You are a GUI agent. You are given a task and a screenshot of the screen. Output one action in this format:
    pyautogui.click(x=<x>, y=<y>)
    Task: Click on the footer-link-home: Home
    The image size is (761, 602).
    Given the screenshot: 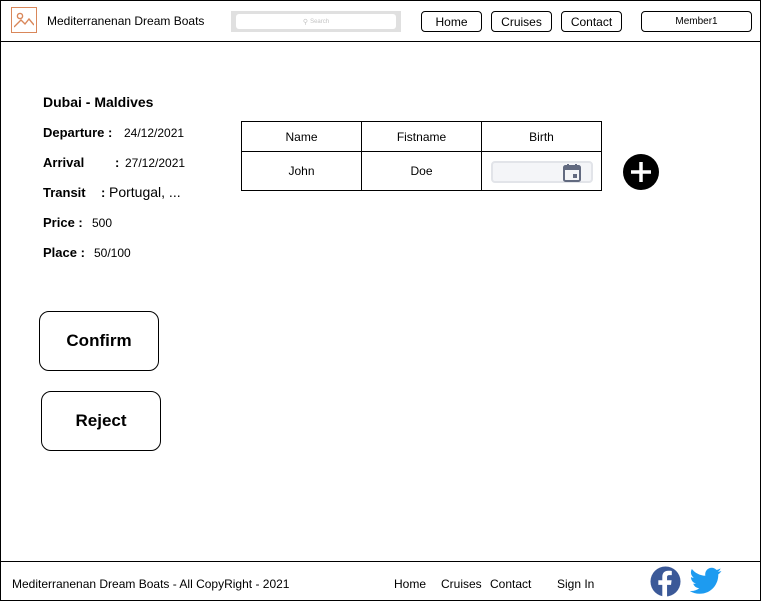 What is the action you would take?
    pyautogui.click(x=410, y=584)
    